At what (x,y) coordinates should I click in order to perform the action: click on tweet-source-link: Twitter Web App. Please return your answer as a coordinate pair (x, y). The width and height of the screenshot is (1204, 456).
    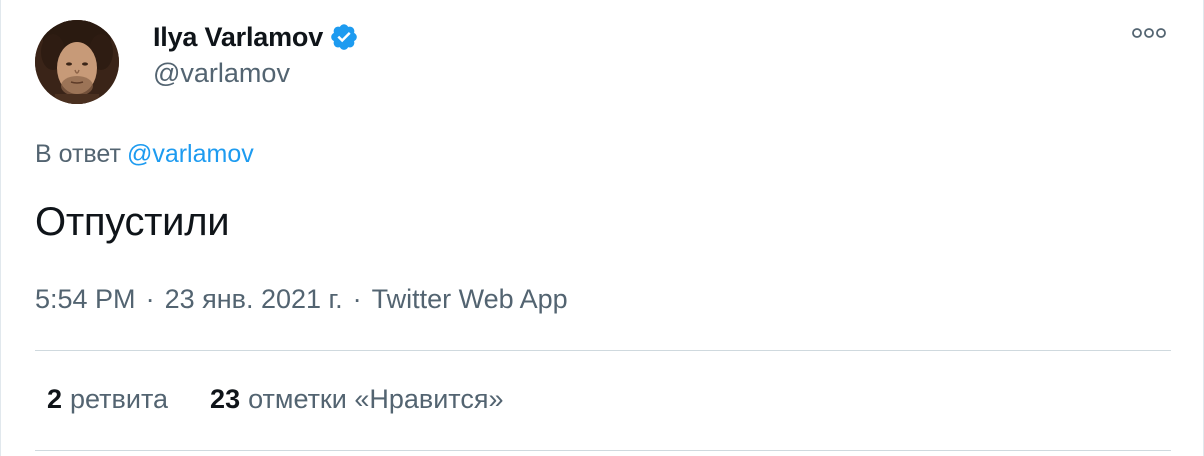
    Looking at the image, I should click on (470, 299).